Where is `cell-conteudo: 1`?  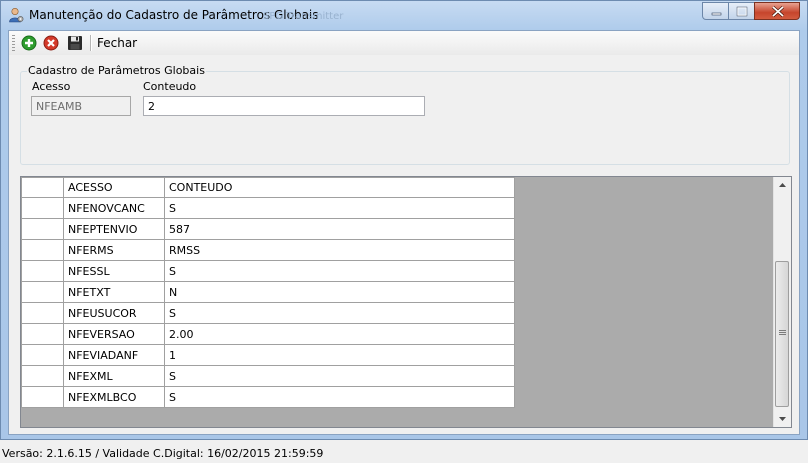 cell-conteudo: 1 is located at coordinates (339, 355).